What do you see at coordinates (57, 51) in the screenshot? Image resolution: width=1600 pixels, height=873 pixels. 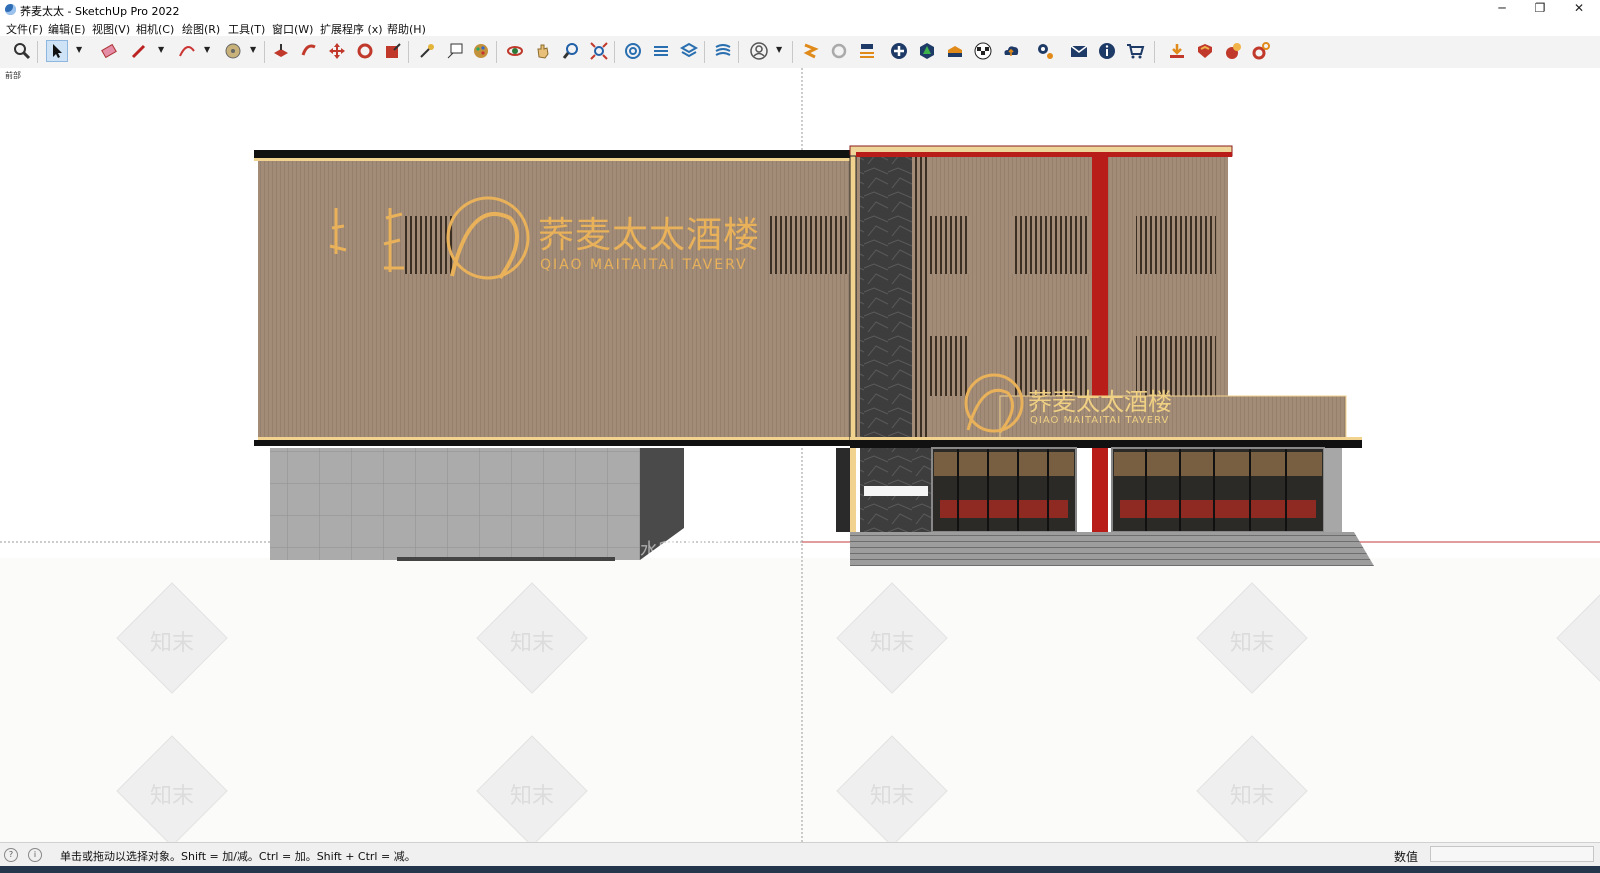 I see `select-icon` at bounding box center [57, 51].